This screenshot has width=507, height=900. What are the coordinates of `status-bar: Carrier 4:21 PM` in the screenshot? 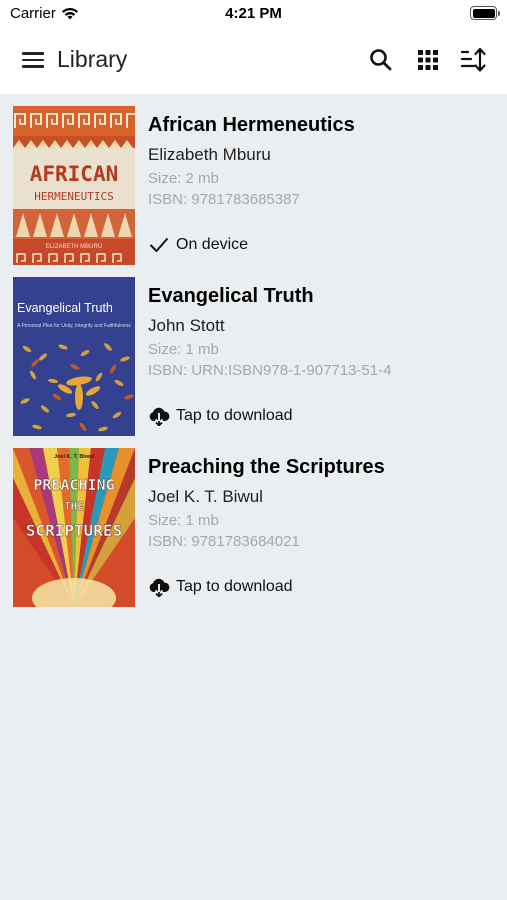 It's located at (253, 14).